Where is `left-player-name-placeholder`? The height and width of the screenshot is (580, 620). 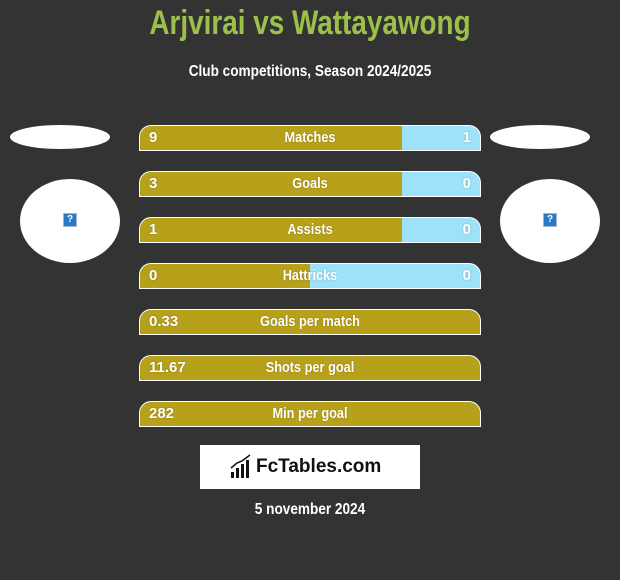 left-player-name-placeholder is located at coordinates (60, 137).